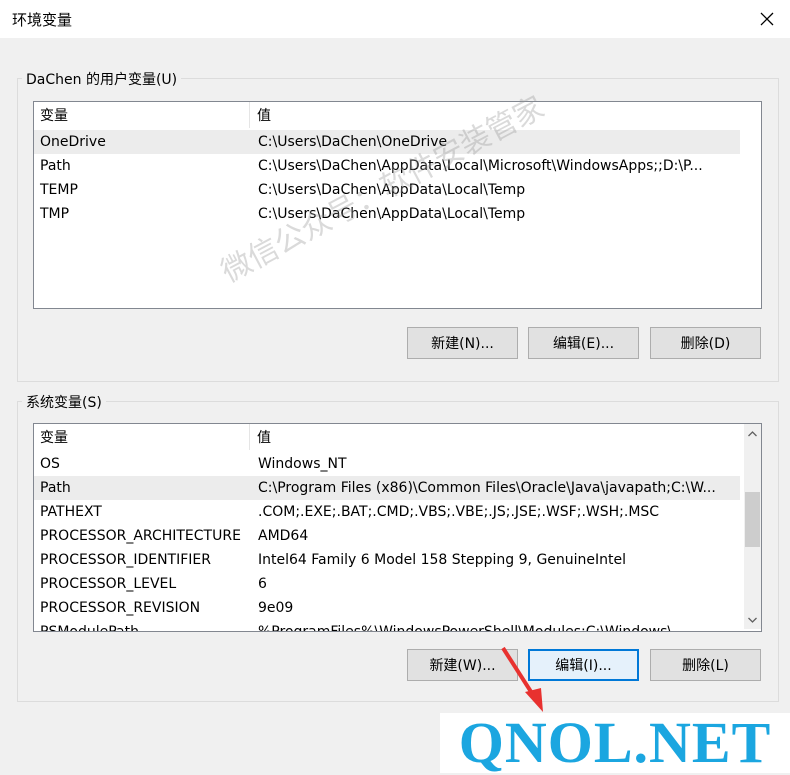  Describe the element at coordinates (64, 402) in the screenshot. I see `system-vars-legend: 系统变量(S)` at that location.